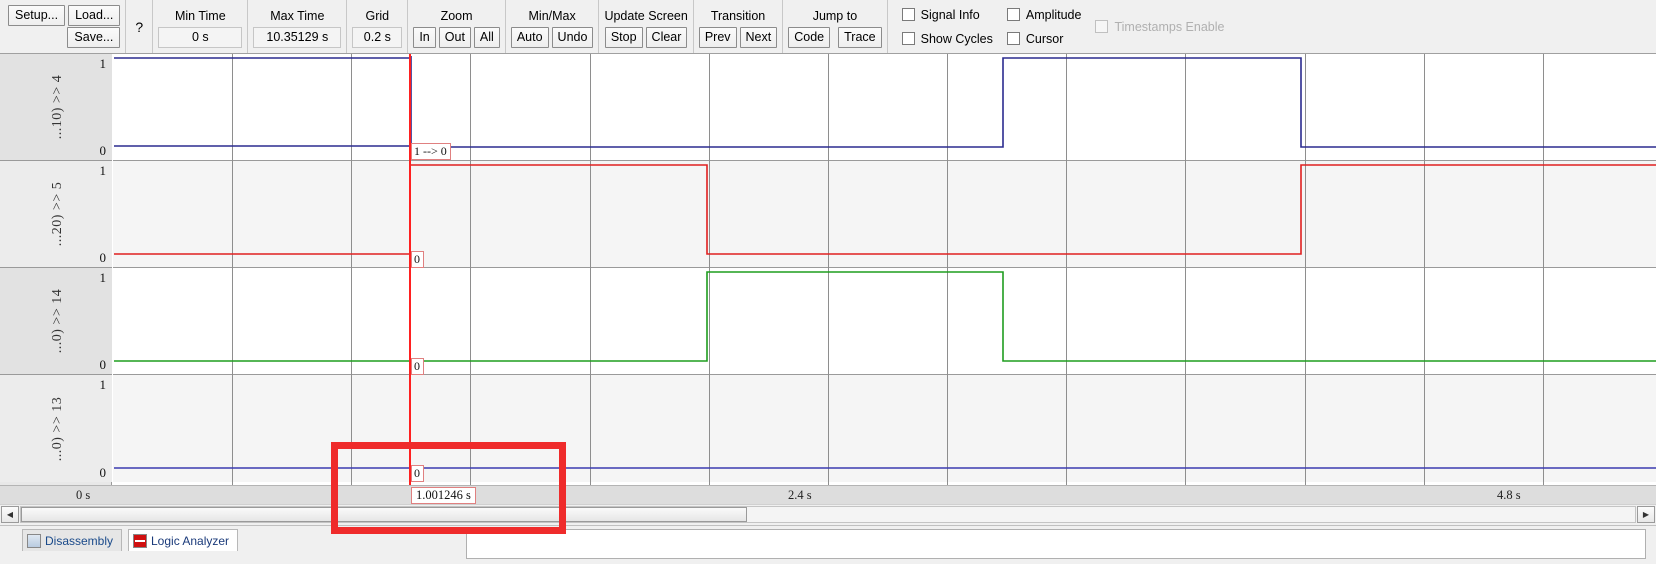 The image size is (1656, 564). Describe the element at coordinates (10, 514) in the screenshot. I see `scroll-left-icon: ◀` at that location.